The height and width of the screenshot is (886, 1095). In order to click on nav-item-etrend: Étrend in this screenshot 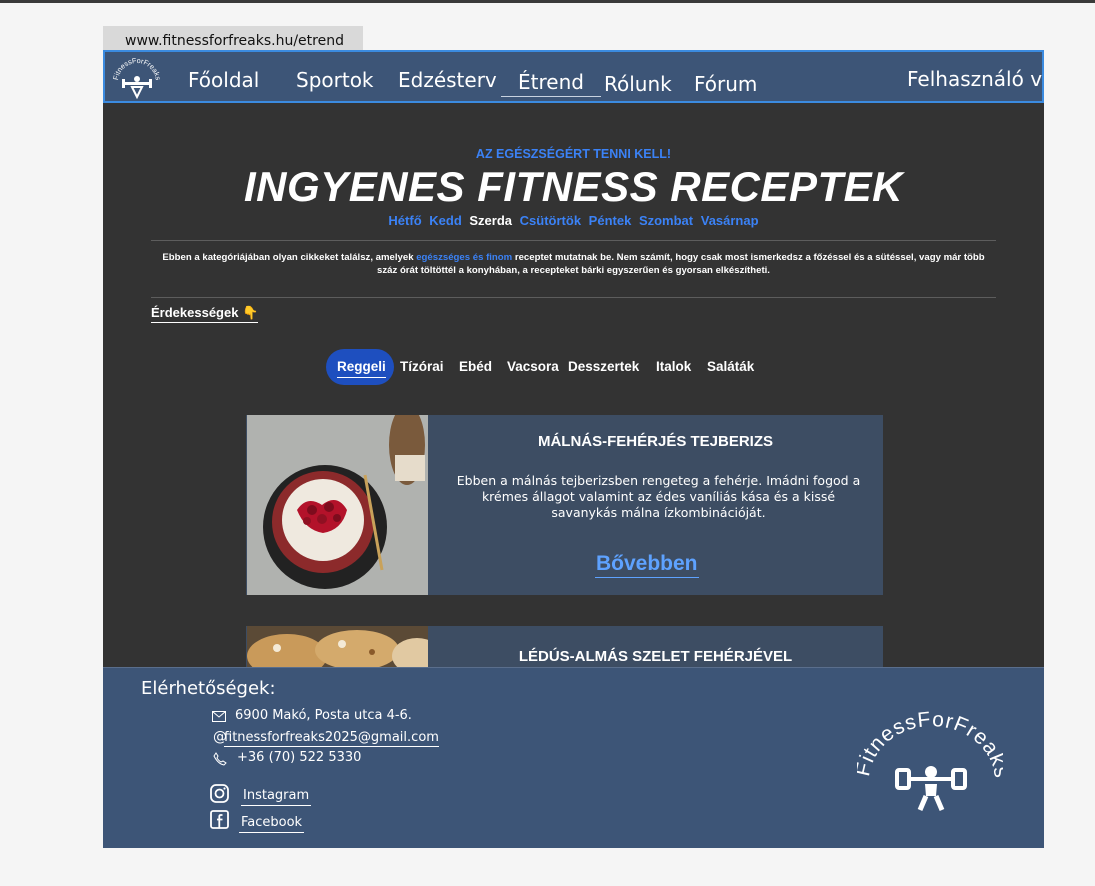, I will do `click(551, 83)`.